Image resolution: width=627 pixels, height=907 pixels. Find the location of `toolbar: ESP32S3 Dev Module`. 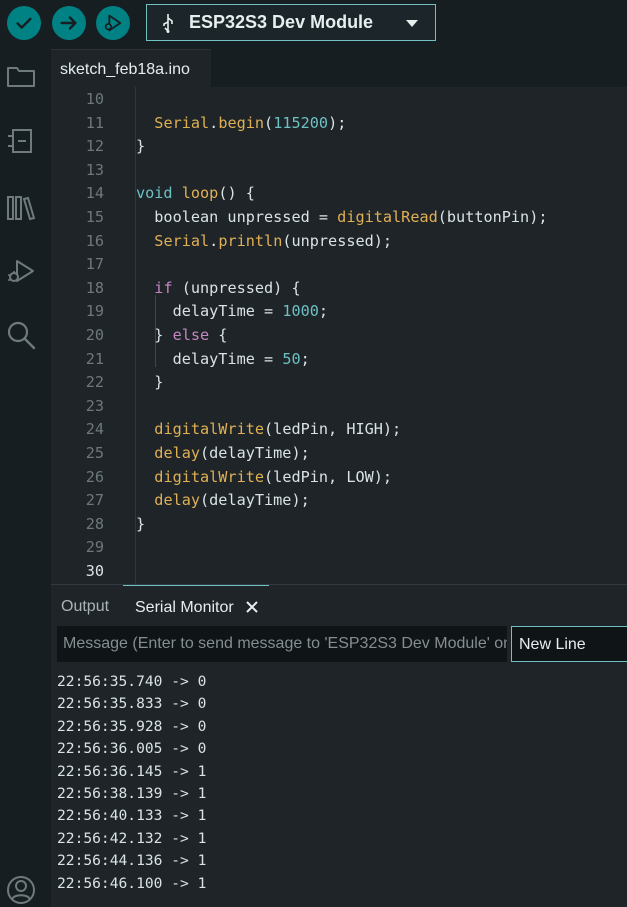

toolbar: ESP32S3 Dev Module is located at coordinates (313, 23).